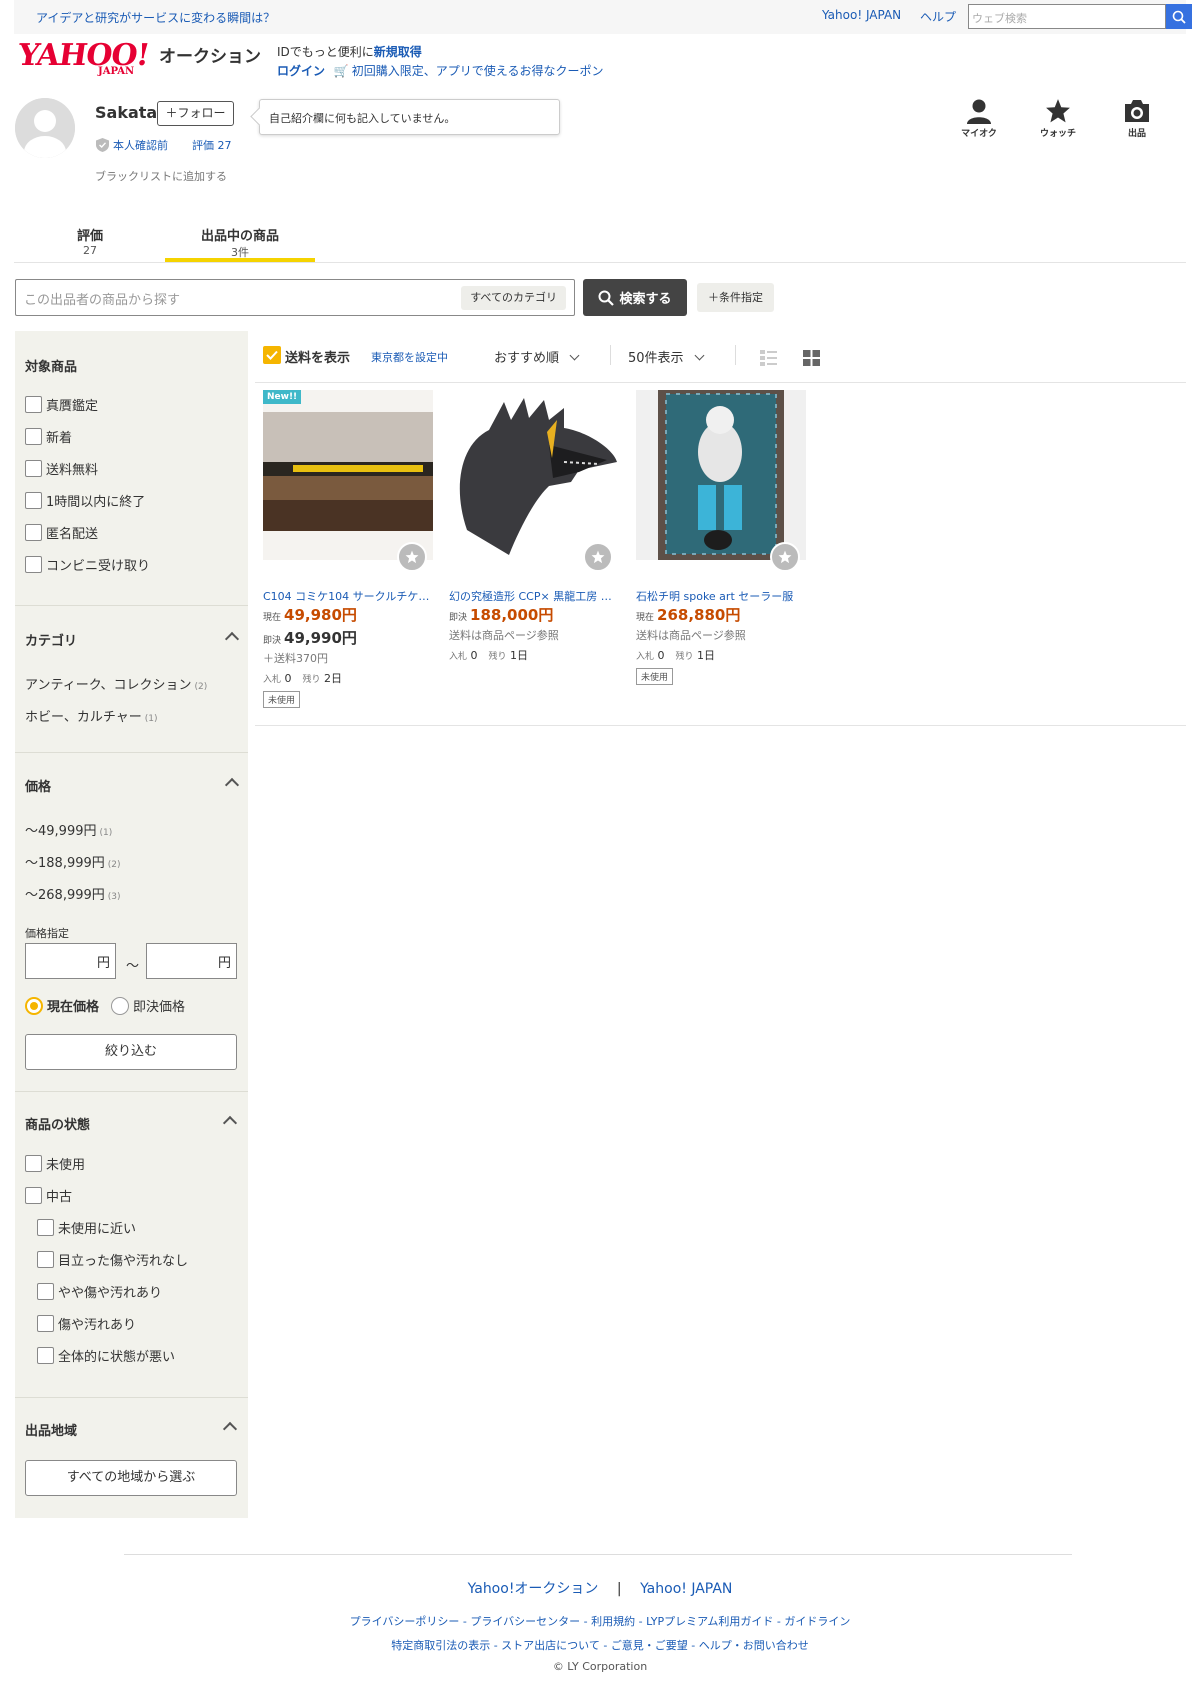  Describe the element at coordinates (62, 1005) in the screenshot. I see `radio-current-price: 現在価格` at that location.